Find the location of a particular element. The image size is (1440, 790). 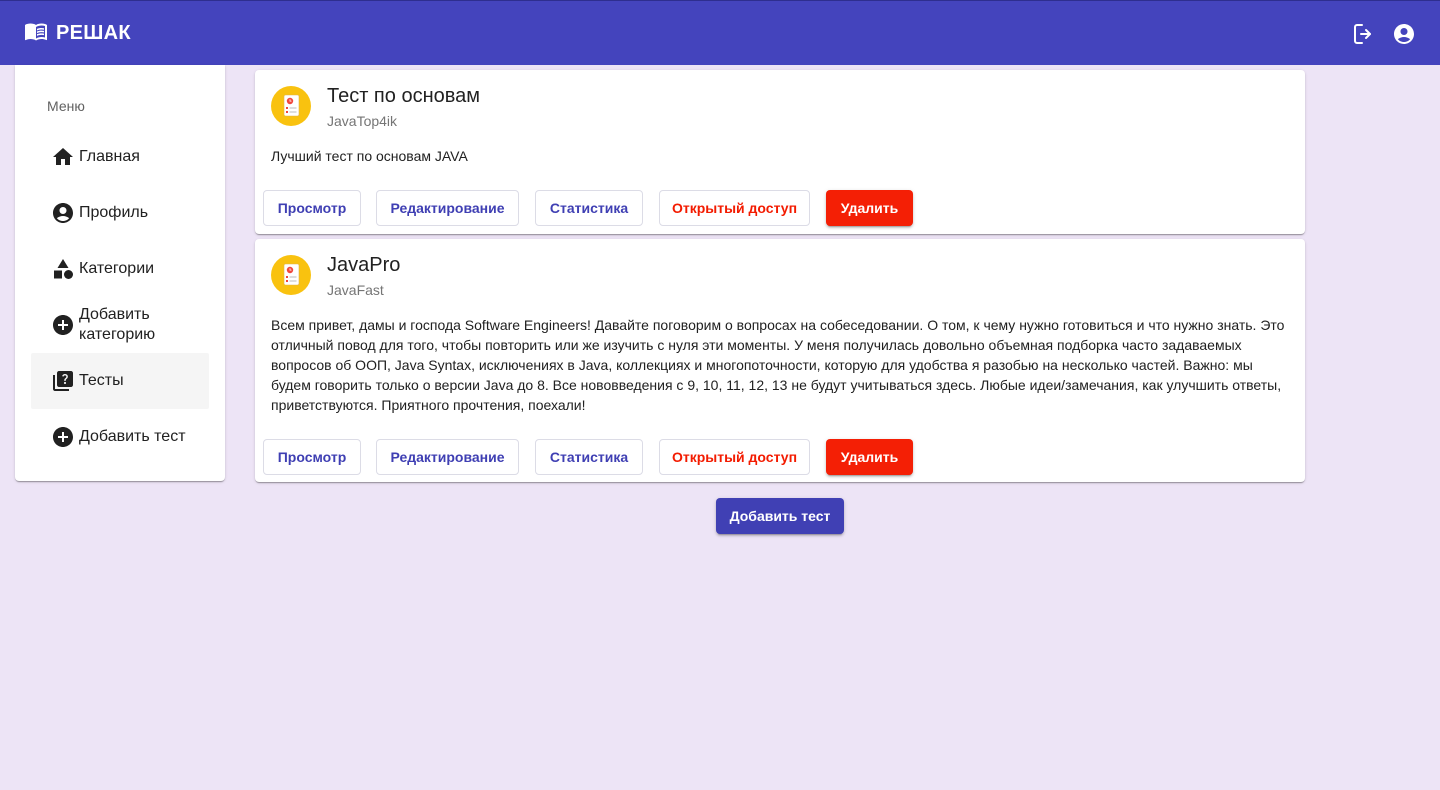

test-title: JavaPro is located at coordinates (364, 265).